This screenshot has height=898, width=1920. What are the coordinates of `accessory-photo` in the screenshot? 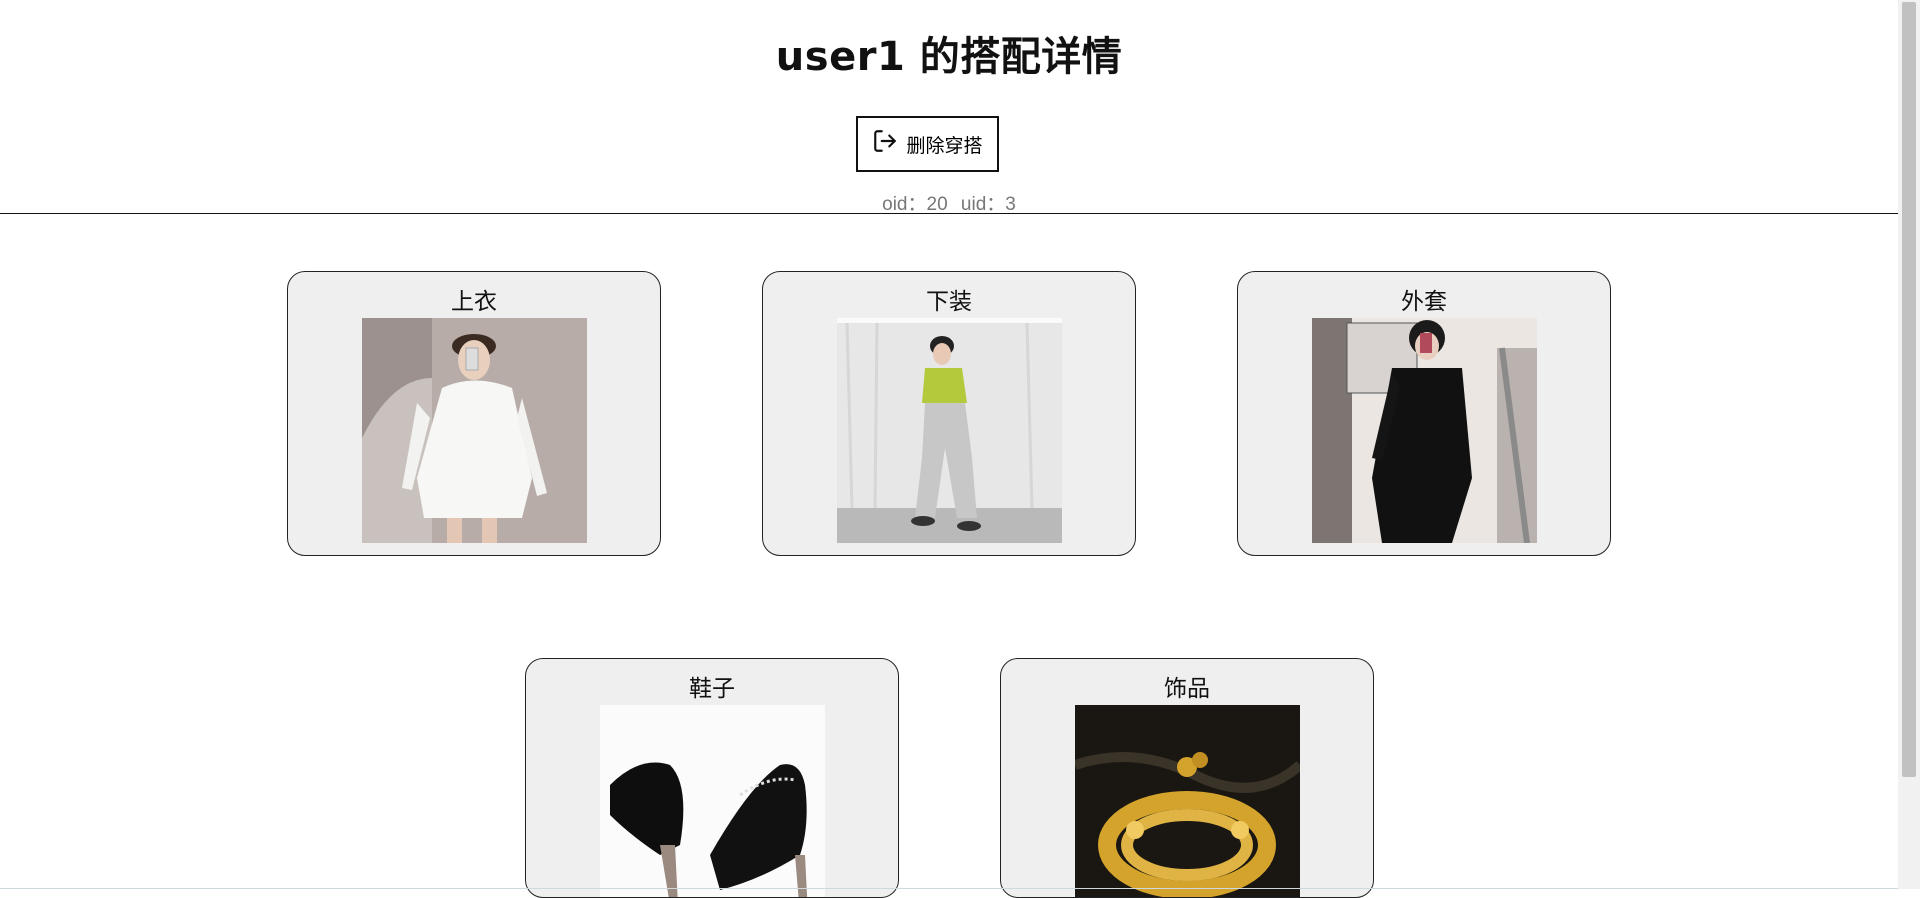 It's located at (1187, 801).